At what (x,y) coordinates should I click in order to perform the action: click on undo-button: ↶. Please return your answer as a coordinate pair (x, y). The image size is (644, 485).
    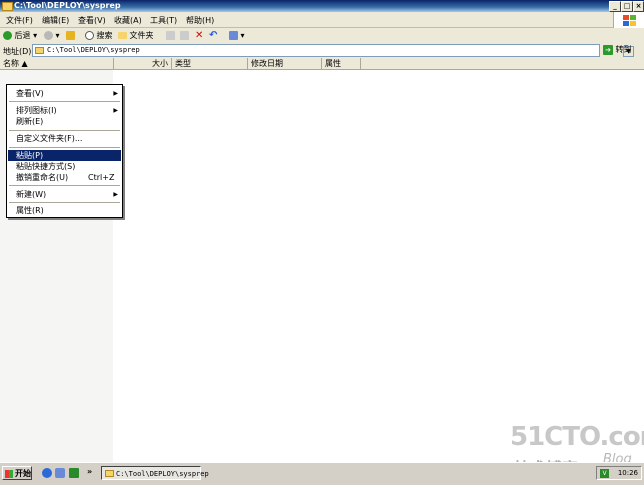
    Looking at the image, I should click on (213, 35).